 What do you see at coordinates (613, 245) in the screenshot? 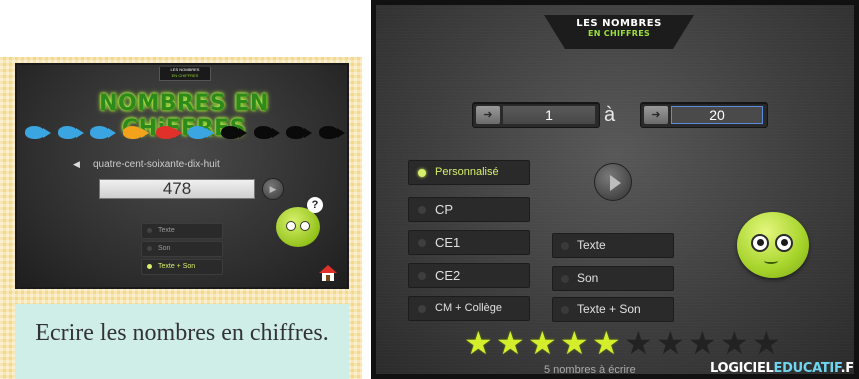
I see `mode-texte: Texte` at bounding box center [613, 245].